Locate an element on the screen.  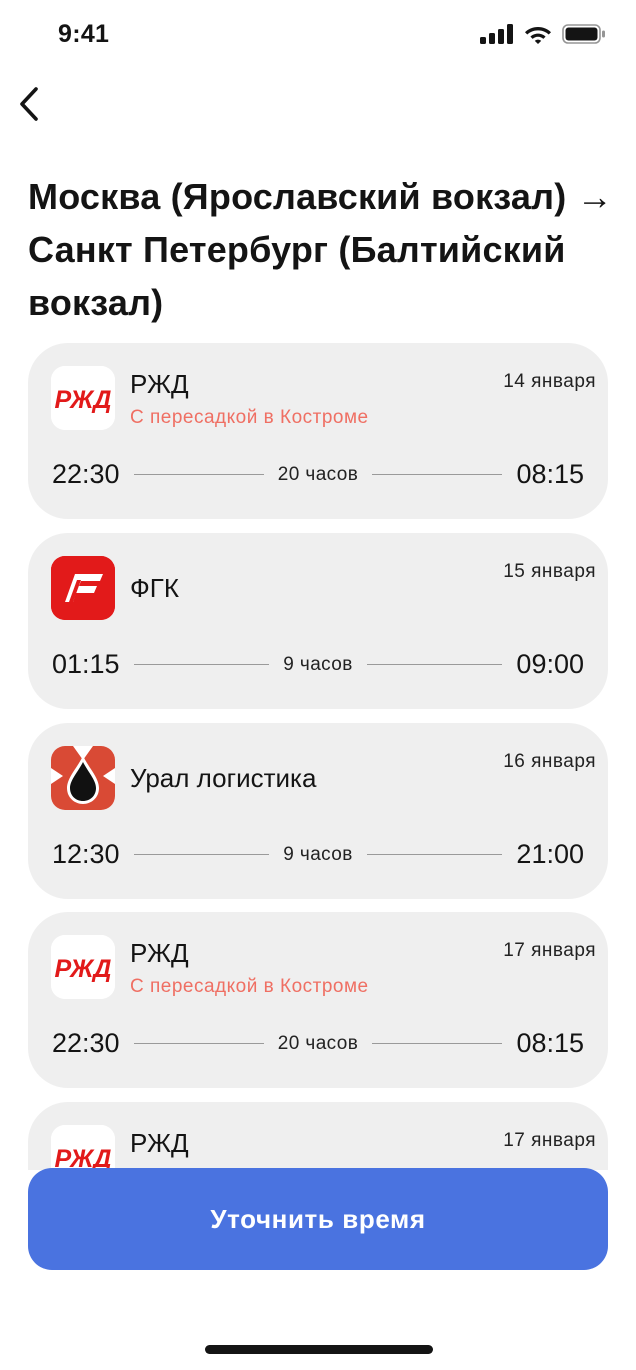
arrival-time: 21:00 is located at coordinates (550, 854).